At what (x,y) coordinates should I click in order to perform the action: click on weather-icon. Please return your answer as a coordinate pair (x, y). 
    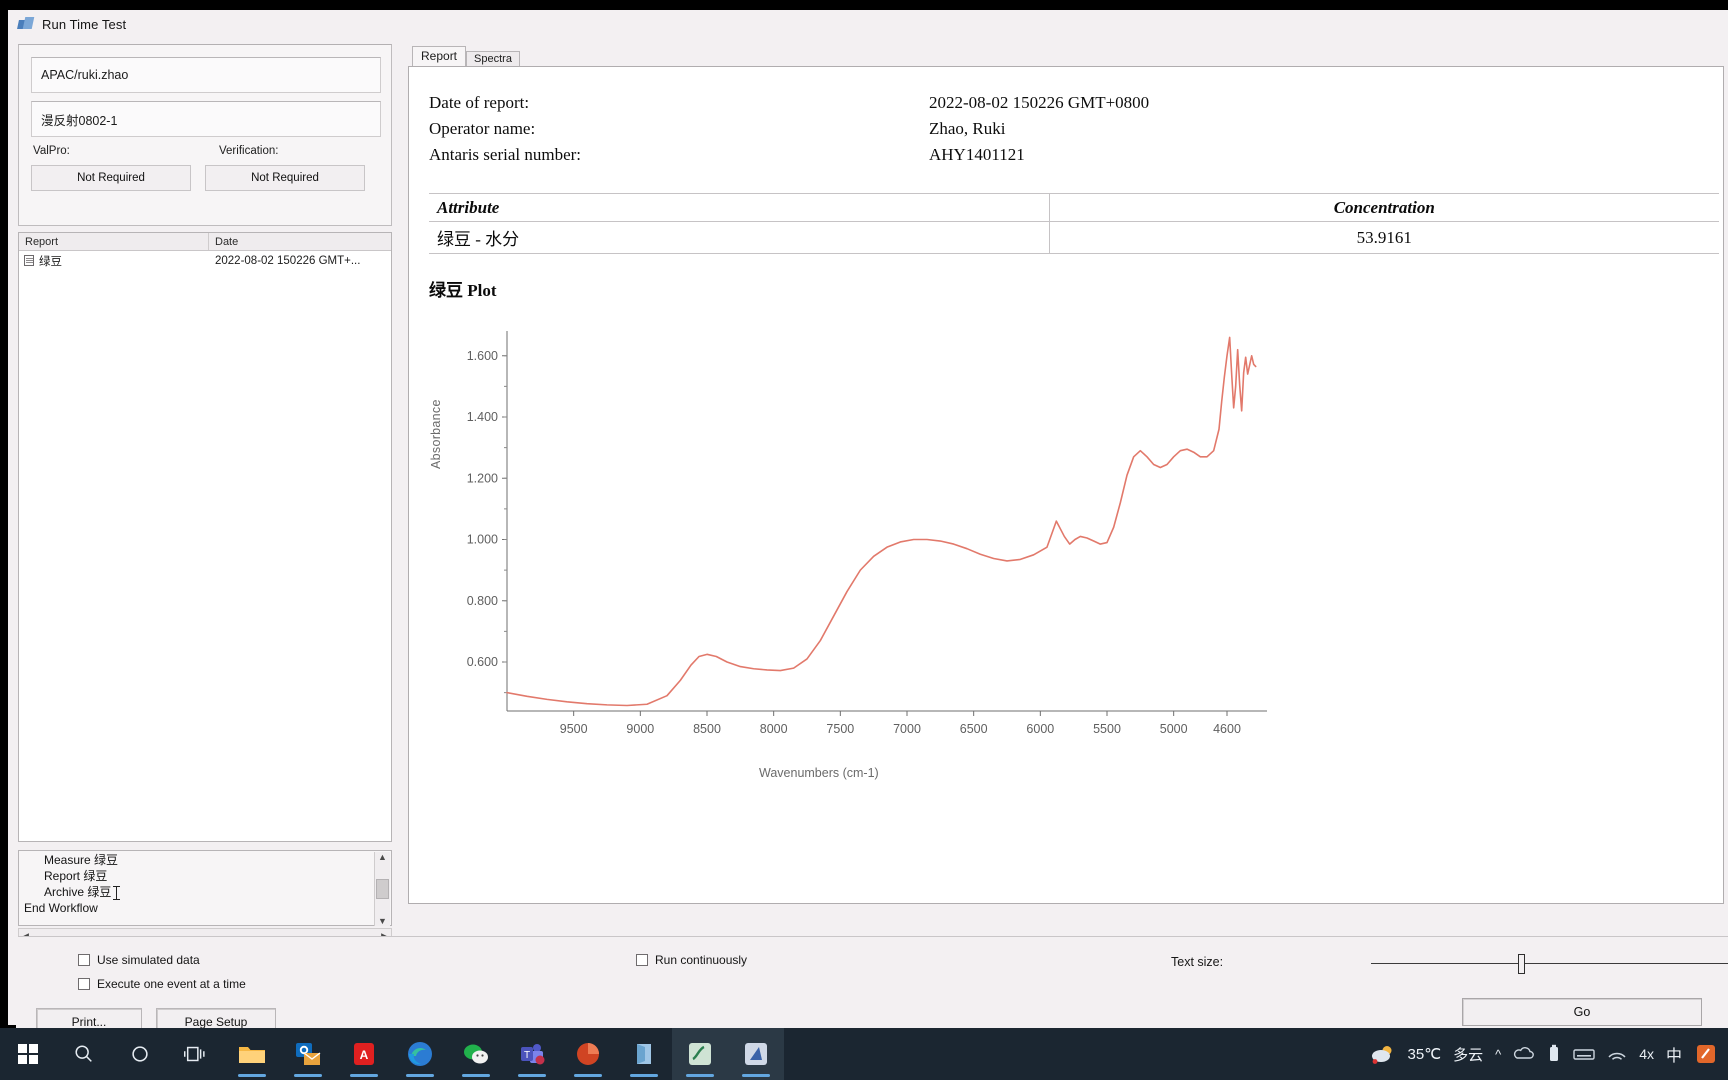
    Looking at the image, I should click on (1381, 1055).